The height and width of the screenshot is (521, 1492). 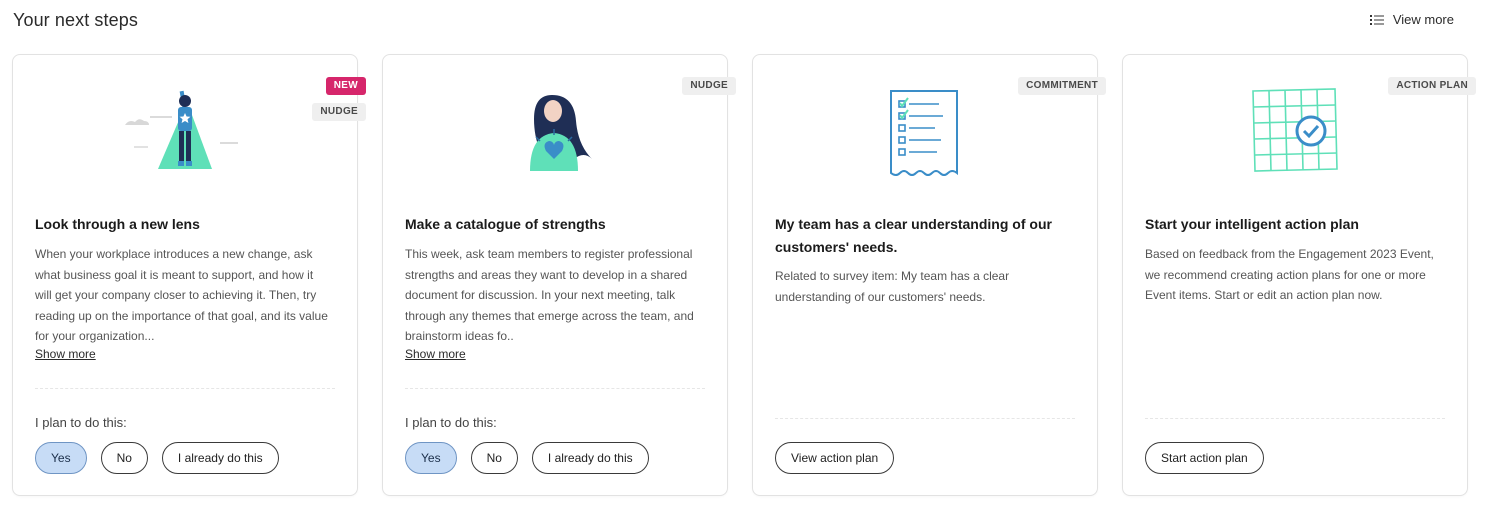 I want to click on card-actions: Start action plan, so click(x=1204, y=458).